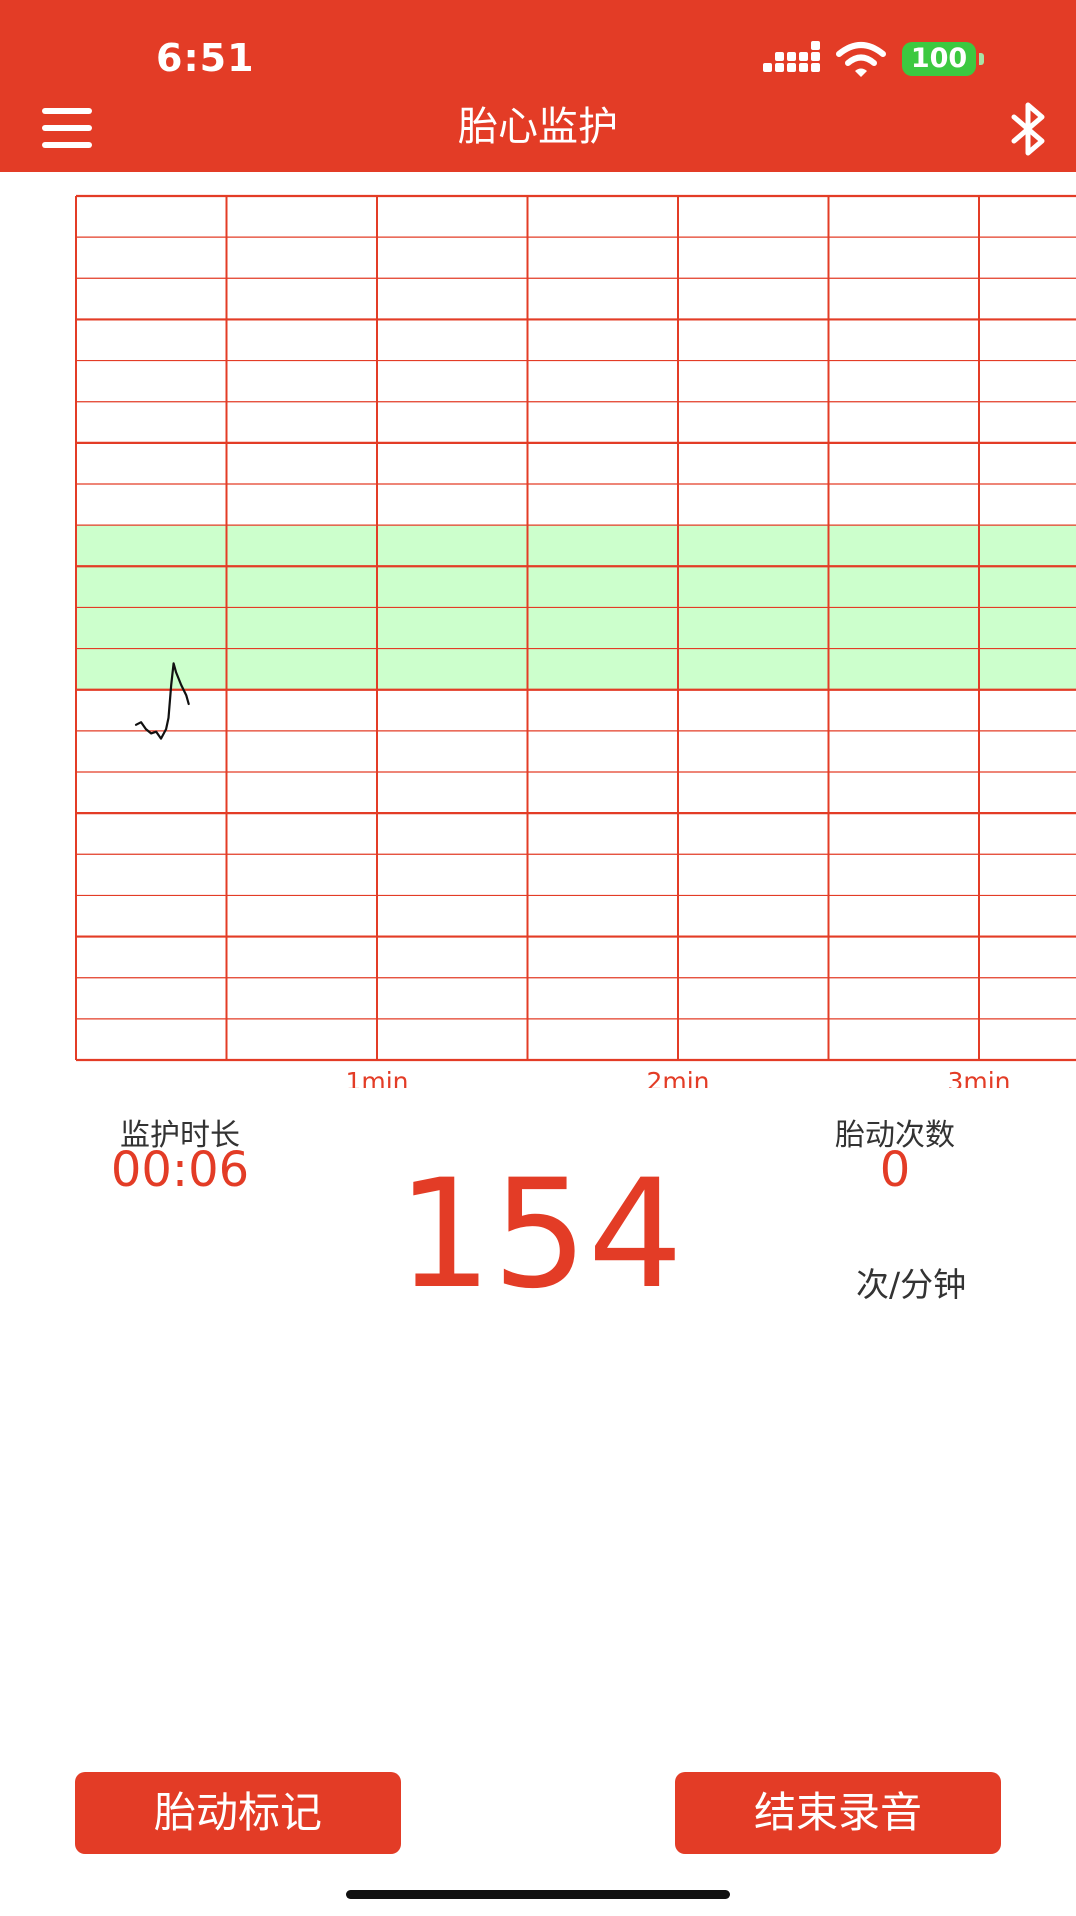  I want to click on cellular-signal-icon, so click(792, 58).